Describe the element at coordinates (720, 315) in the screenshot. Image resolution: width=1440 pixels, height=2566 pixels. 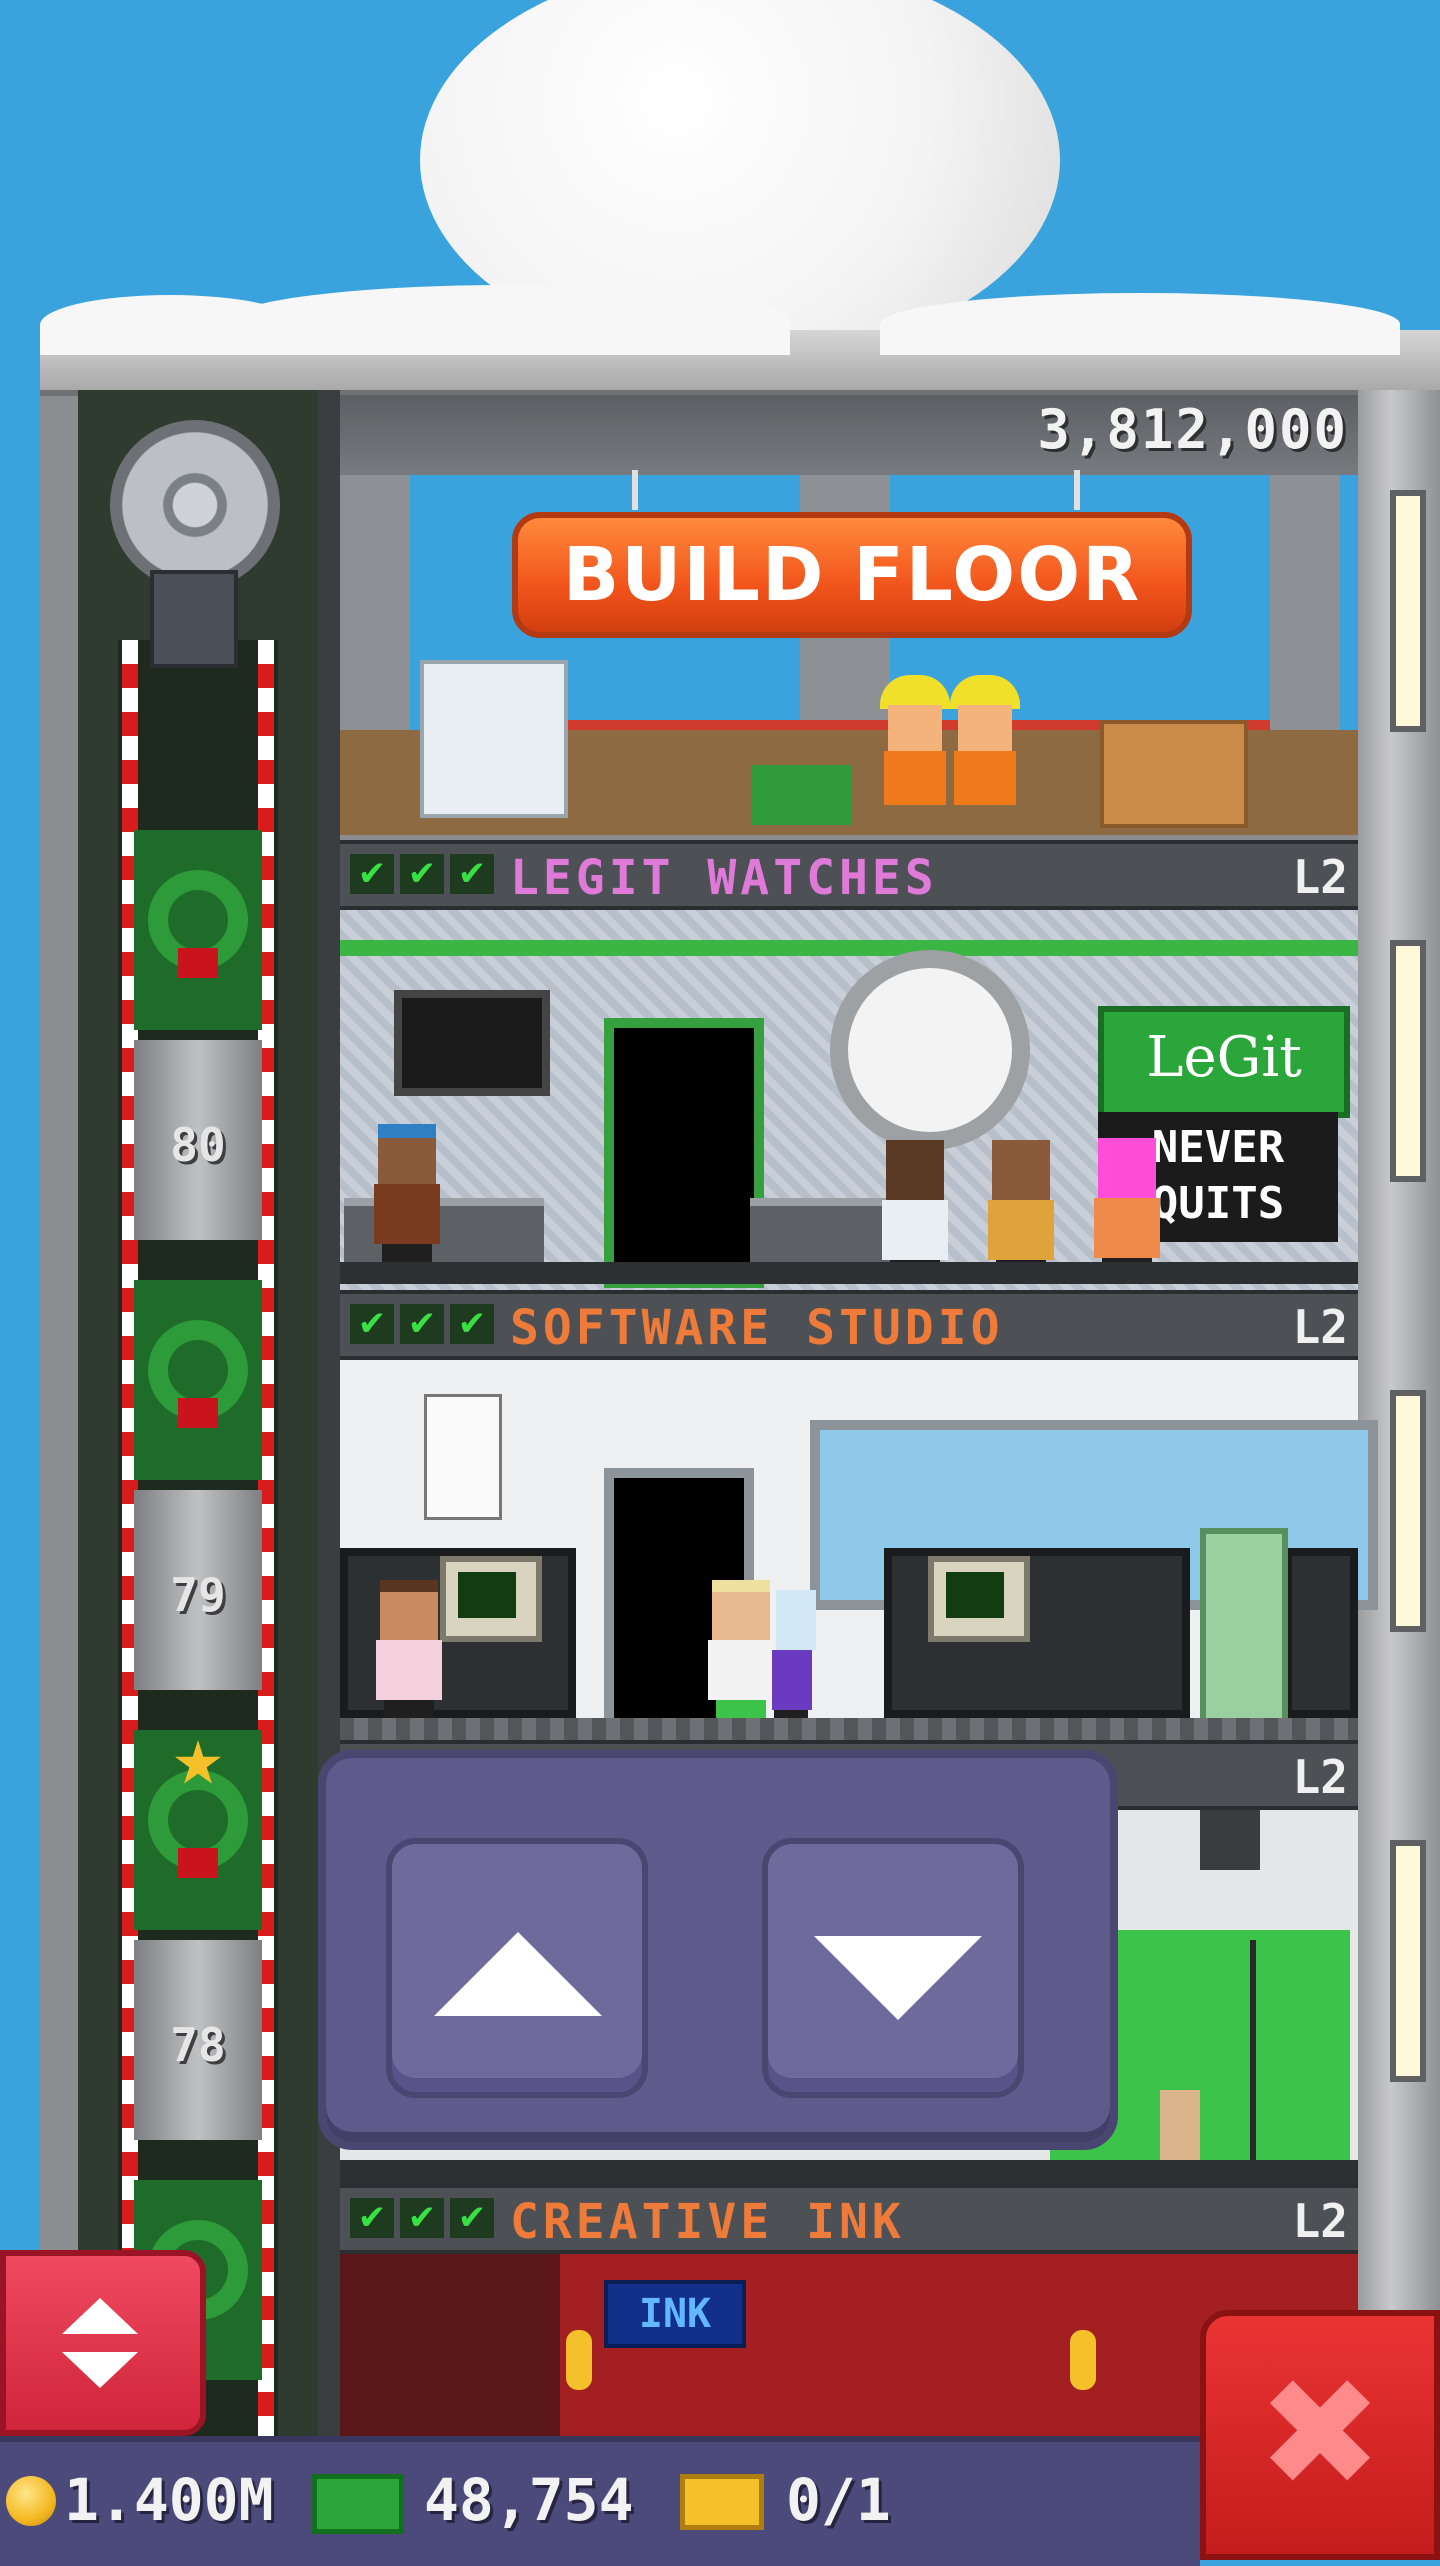
I see `roof-snow` at that location.